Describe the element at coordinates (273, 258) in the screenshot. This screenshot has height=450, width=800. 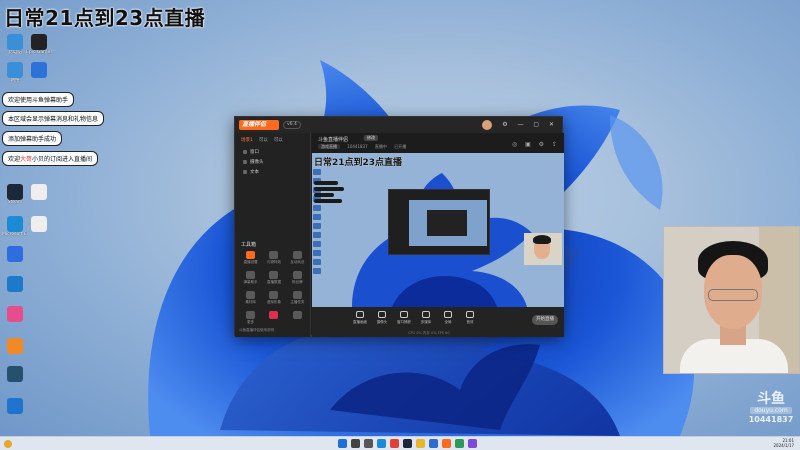
I see `tool-item: 礼物特效` at that location.